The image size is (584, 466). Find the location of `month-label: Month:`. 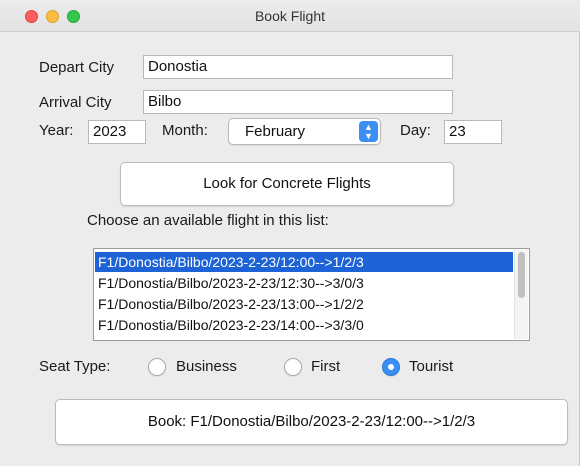

month-label: Month: is located at coordinates (185, 130).